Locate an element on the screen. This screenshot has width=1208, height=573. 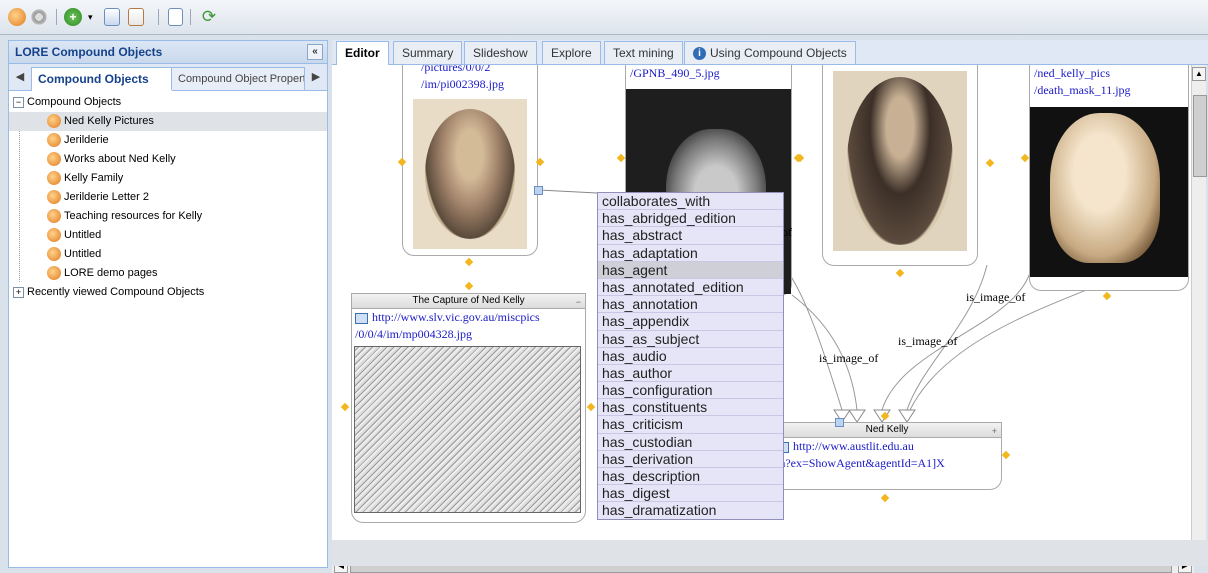
tree-recent: +Recently viewed Compound Objects is located at coordinates (168, 292).